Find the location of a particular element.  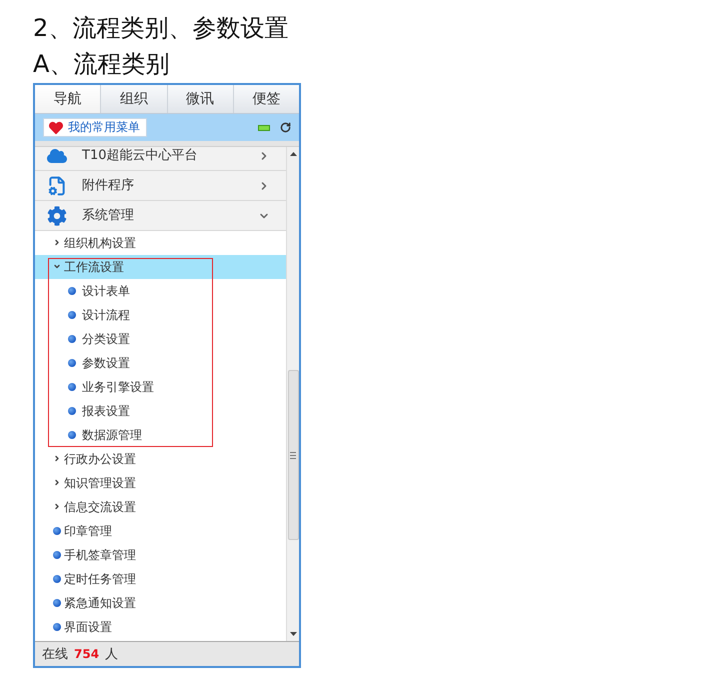

menu-module: T10超能云中心平台 is located at coordinates (160, 159).